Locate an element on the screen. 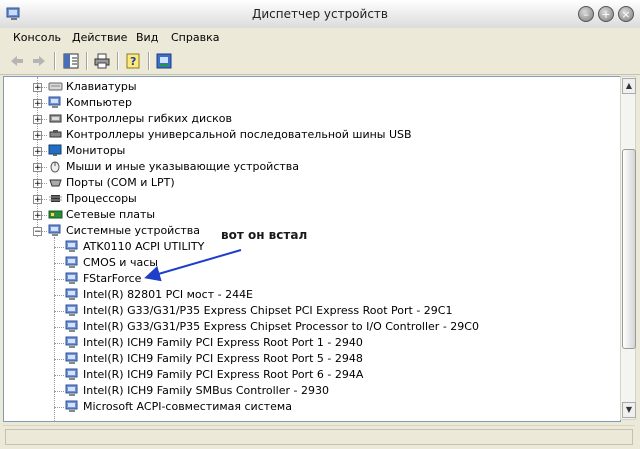 The image size is (640, 449). back-icon is located at coordinates (17, 61).